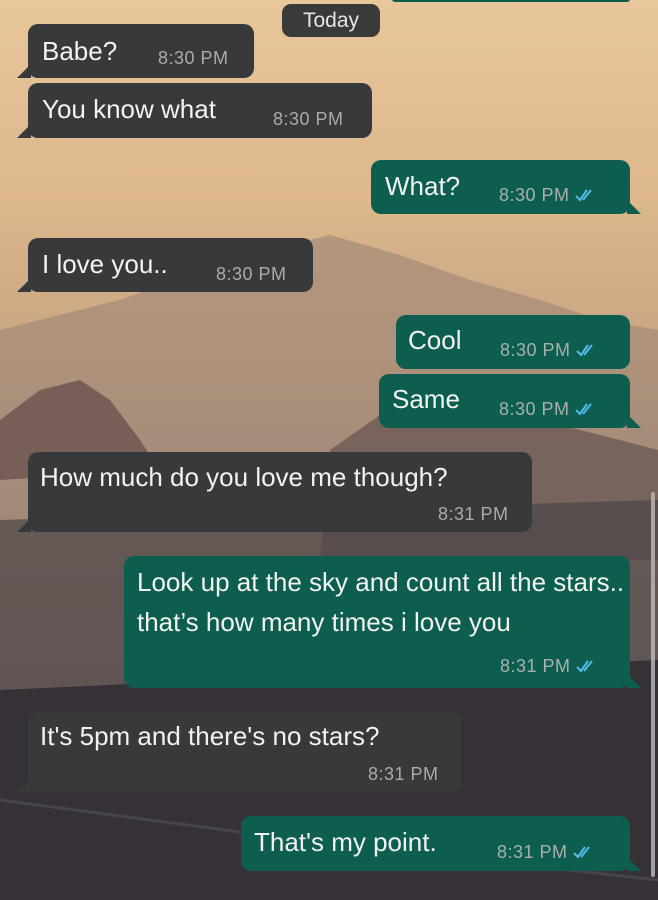 This screenshot has height=900, width=658. Describe the element at coordinates (511, 1) in the screenshot. I see `previous-message-edge` at that location.